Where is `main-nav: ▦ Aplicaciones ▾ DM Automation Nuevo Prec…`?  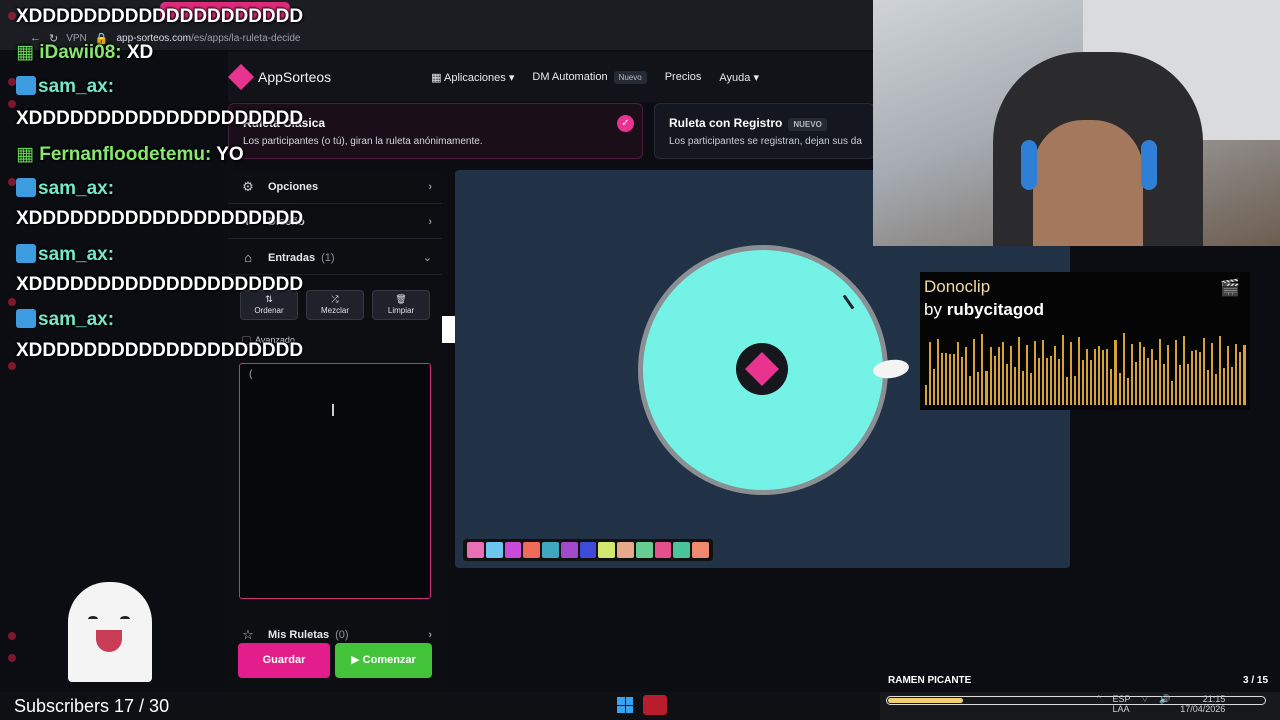 main-nav: ▦ Aplicaciones ▾ DM Automation Nuevo Prec… is located at coordinates (595, 77).